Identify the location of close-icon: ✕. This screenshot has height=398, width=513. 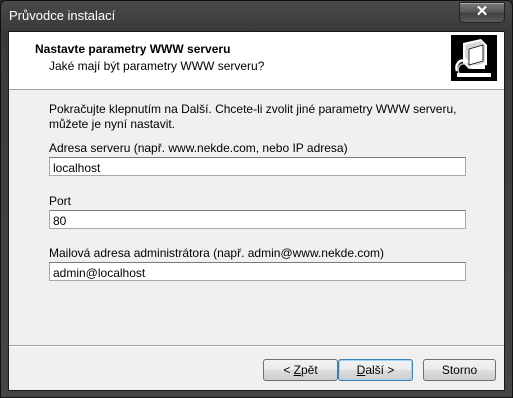
(482, 11).